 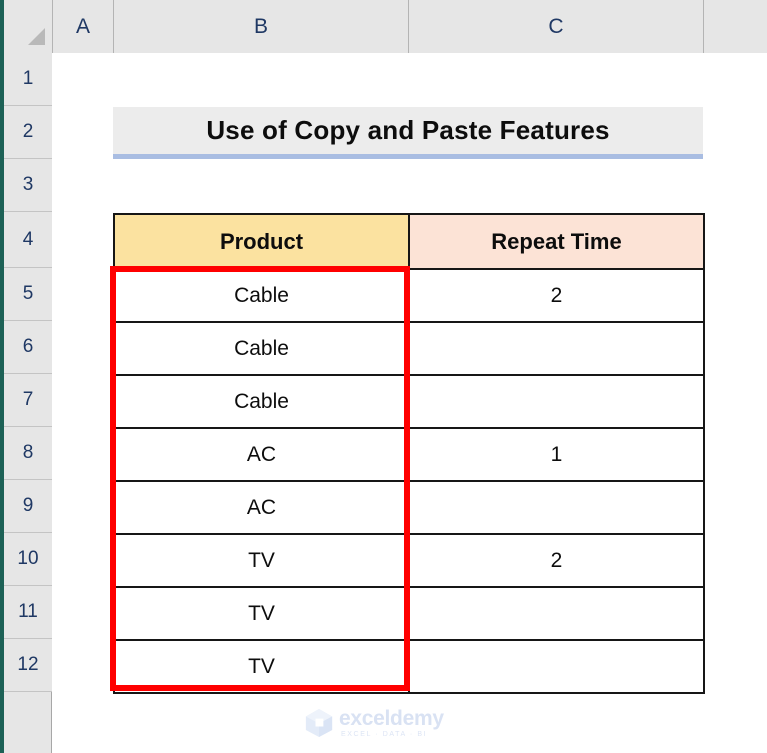 I want to click on watermark-brand: exceldemy, so click(x=391, y=718).